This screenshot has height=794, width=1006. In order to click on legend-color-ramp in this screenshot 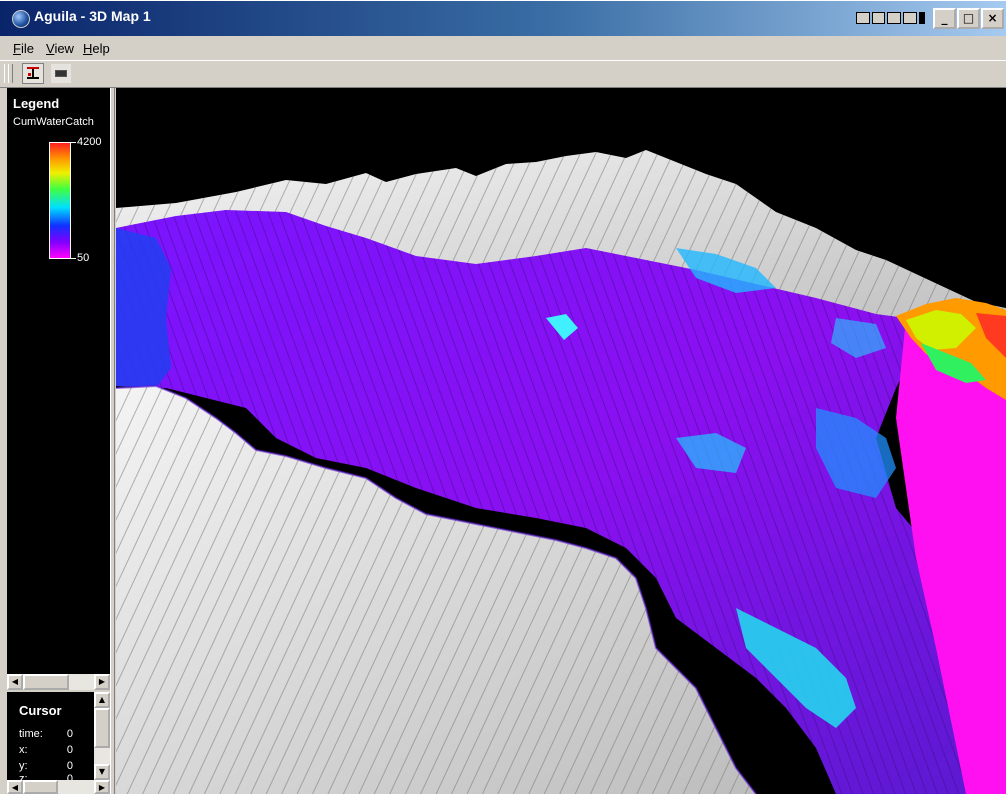, I will do `click(60, 200)`.